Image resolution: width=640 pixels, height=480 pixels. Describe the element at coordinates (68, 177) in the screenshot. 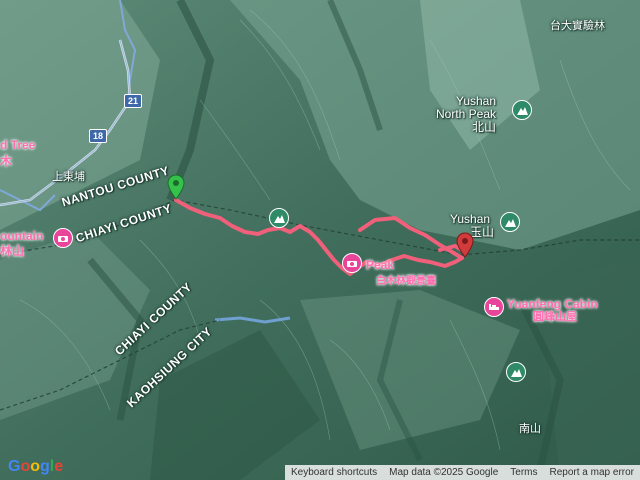

I see `shangdongpu-label: 上東埔` at that location.